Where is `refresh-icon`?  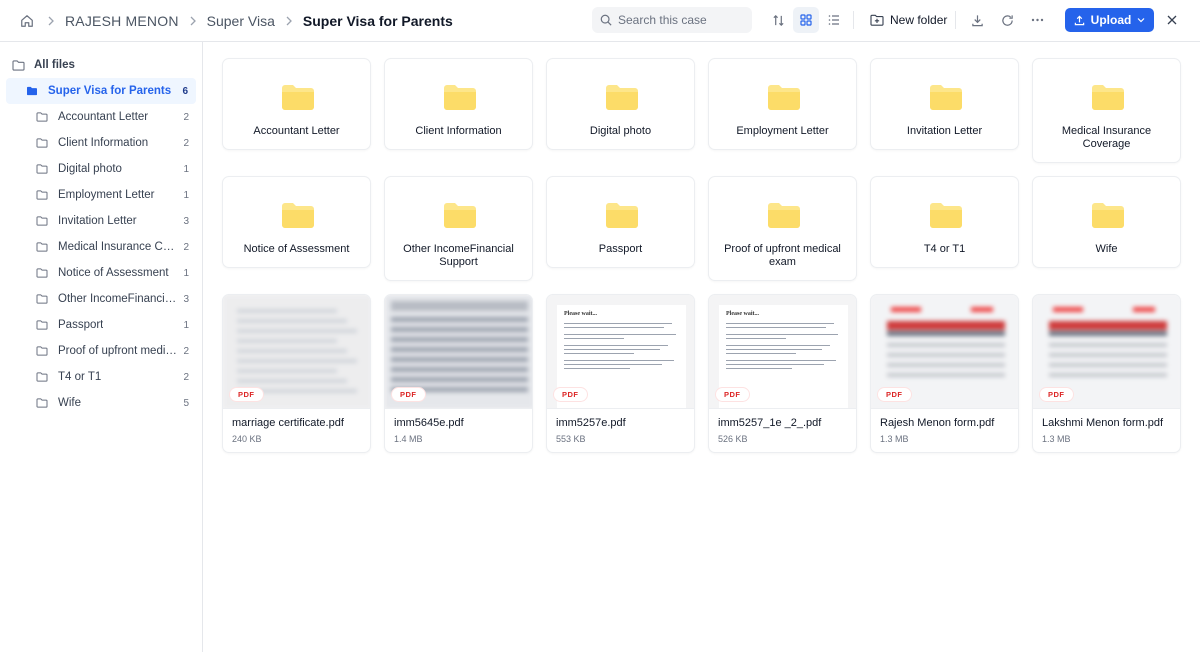
refresh-icon is located at coordinates (1007, 20).